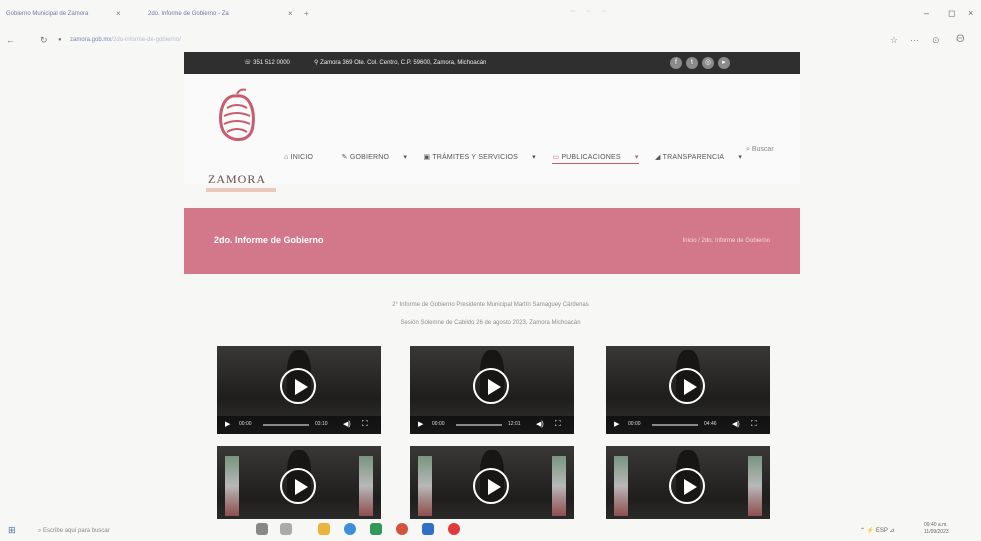 Image resolution: width=981 pixels, height=541 pixels. What do you see at coordinates (438, 424) in the screenshot?
I see `current-time: 00:00` at bounding box center [438, 424].